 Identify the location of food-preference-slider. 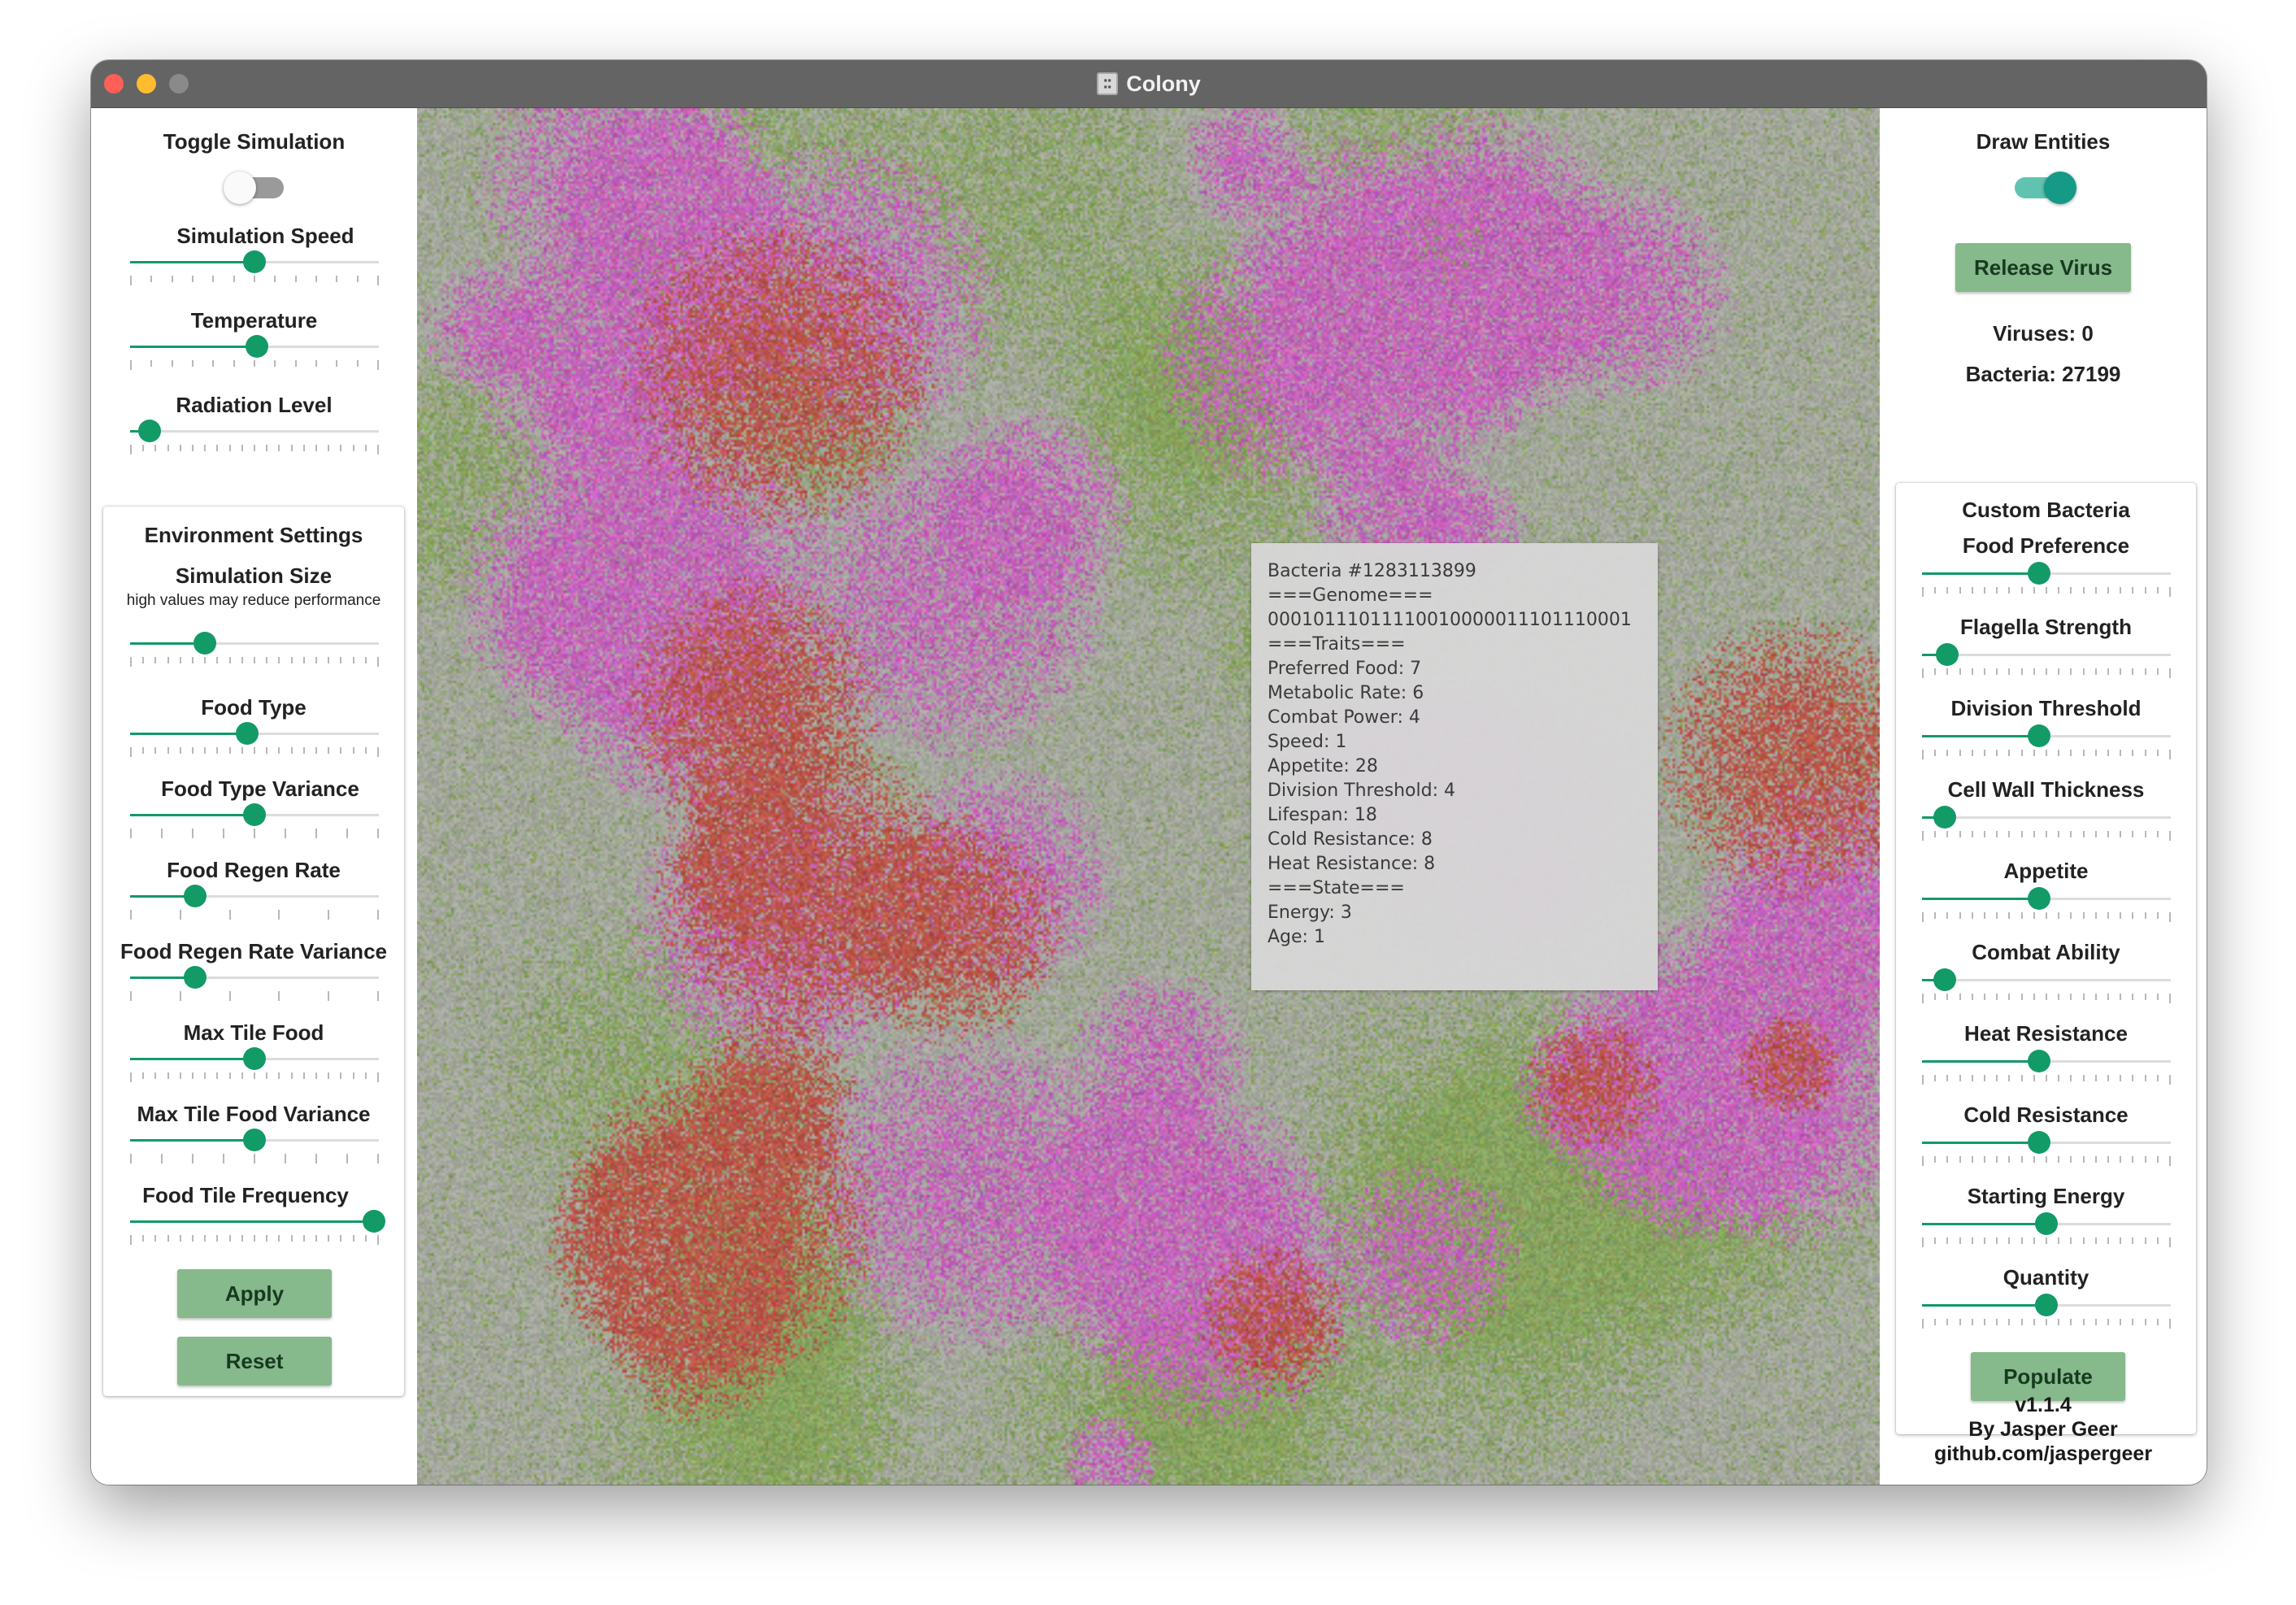
(2047, 579).